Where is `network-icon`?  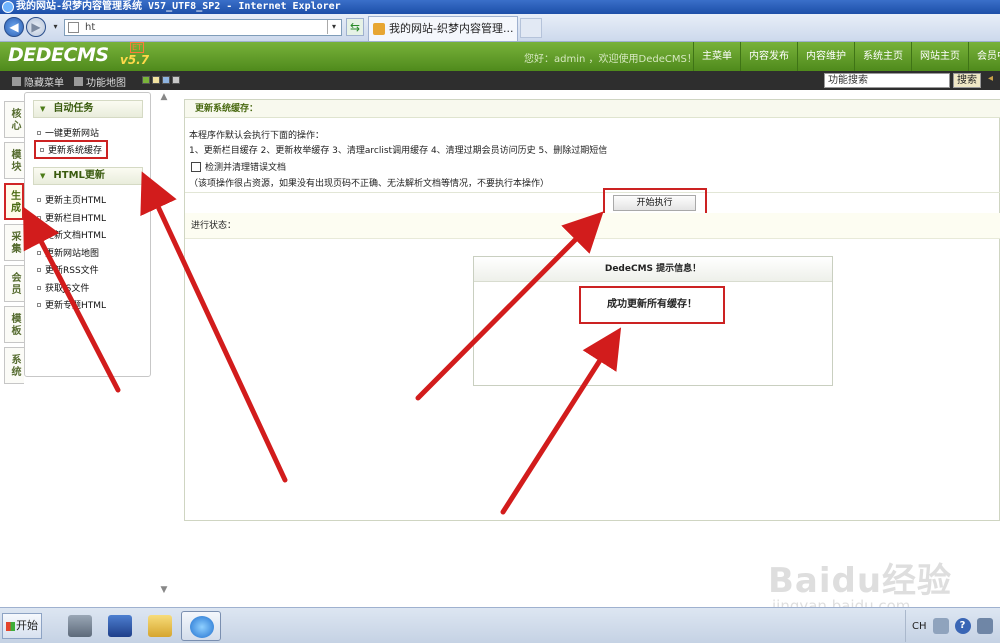 network-icon is located at coordinates (984, 626).